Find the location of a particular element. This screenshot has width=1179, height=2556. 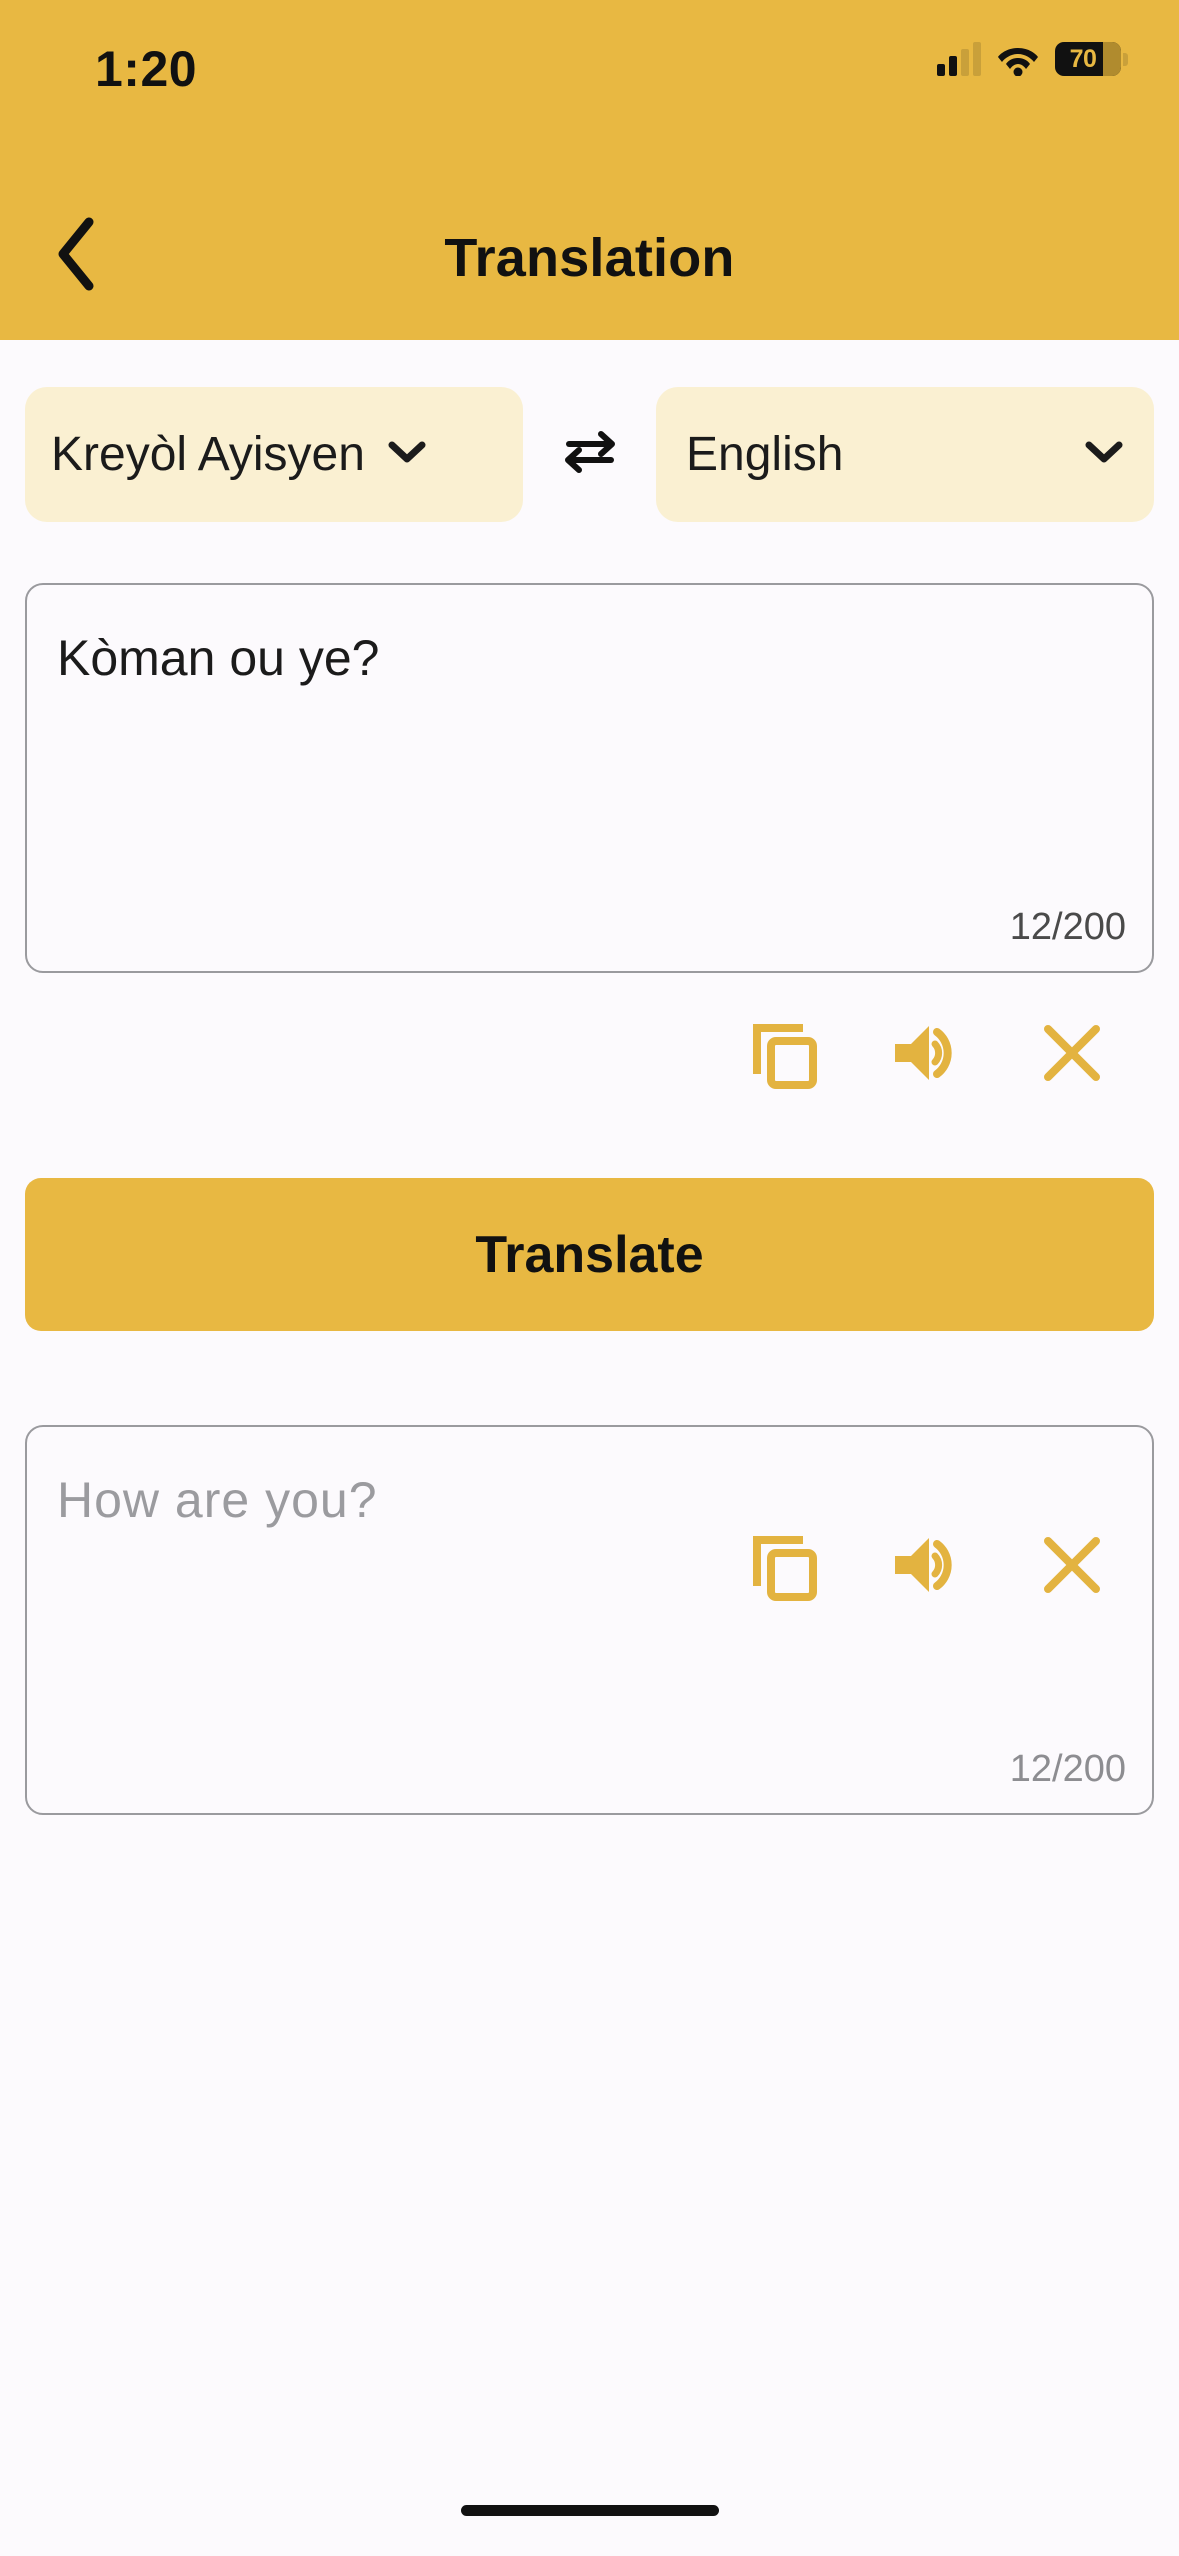

target-speak-button is located at coordinates (928, 1567).